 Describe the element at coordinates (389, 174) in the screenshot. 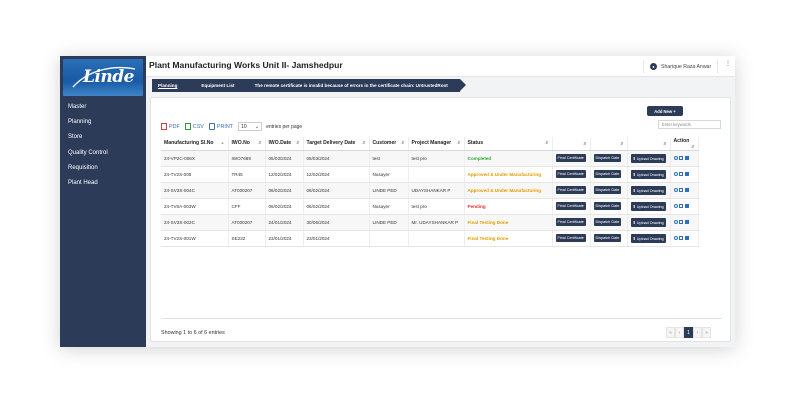

I see `cell-customer: Nusayer` at that location.